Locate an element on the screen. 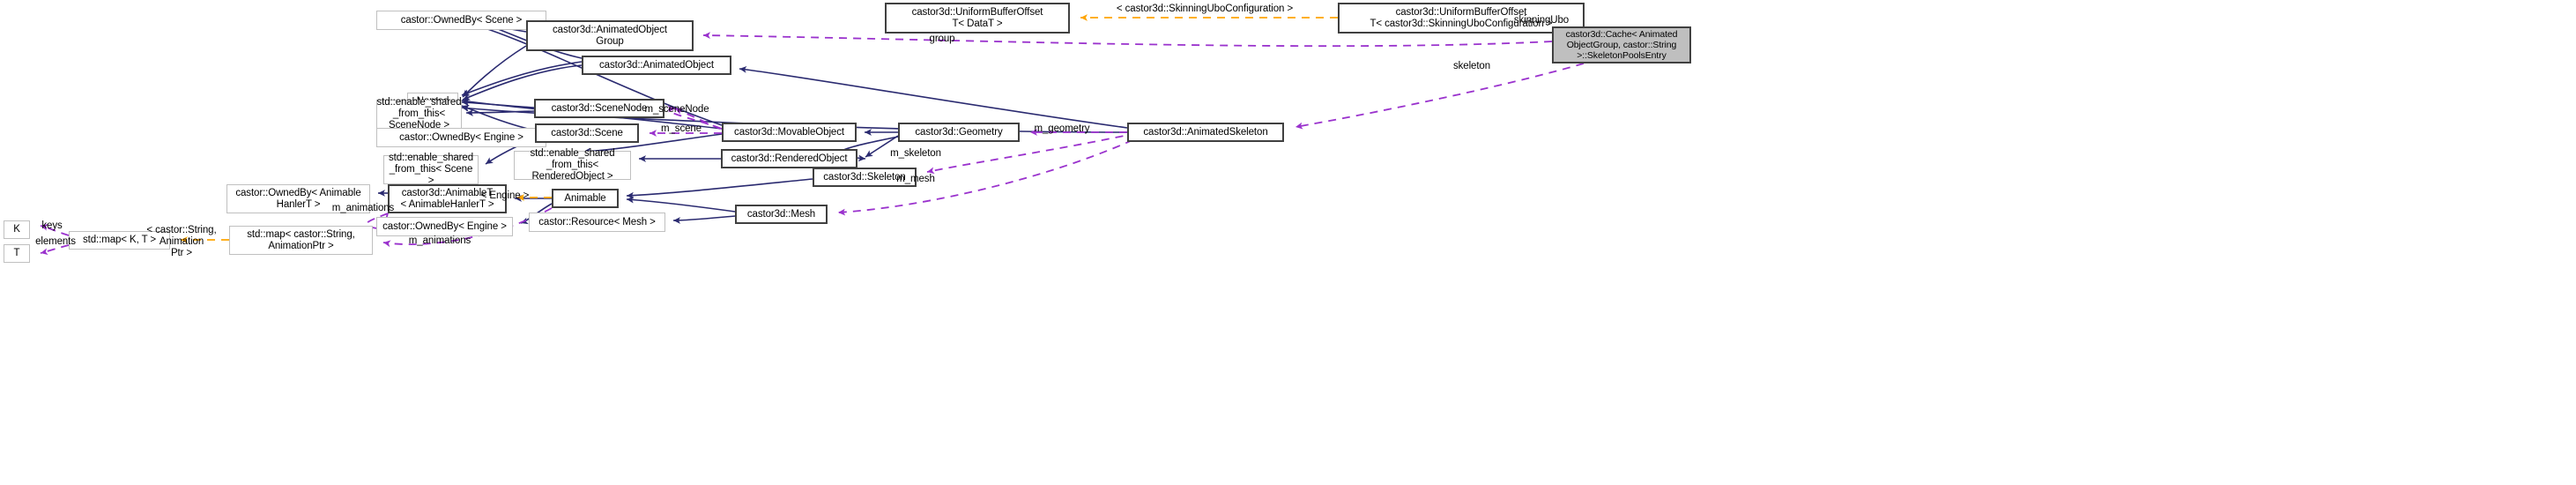  edge-label-skinninguboconfiguration-template: < castor3d::SkinningUboConfiguration > is located at coordinates (1205, 9).